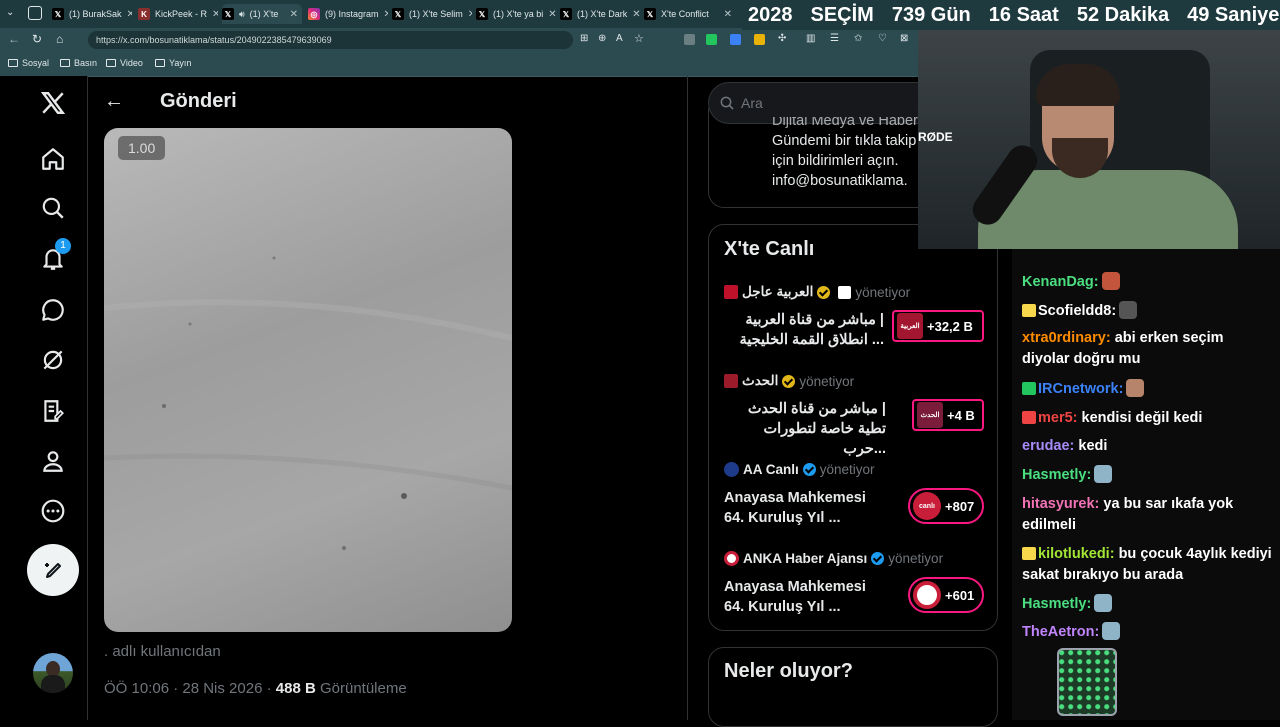 The height and width of the screenshot is (727, 1280). I want to click on favorite-star-icon: ☆, so click(639, 38).